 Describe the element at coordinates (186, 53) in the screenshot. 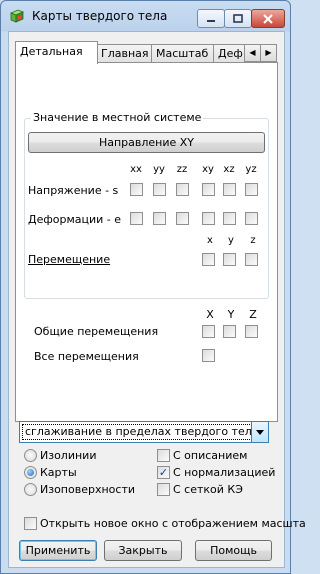

I see `tab-scale: Масштаб` at that location.